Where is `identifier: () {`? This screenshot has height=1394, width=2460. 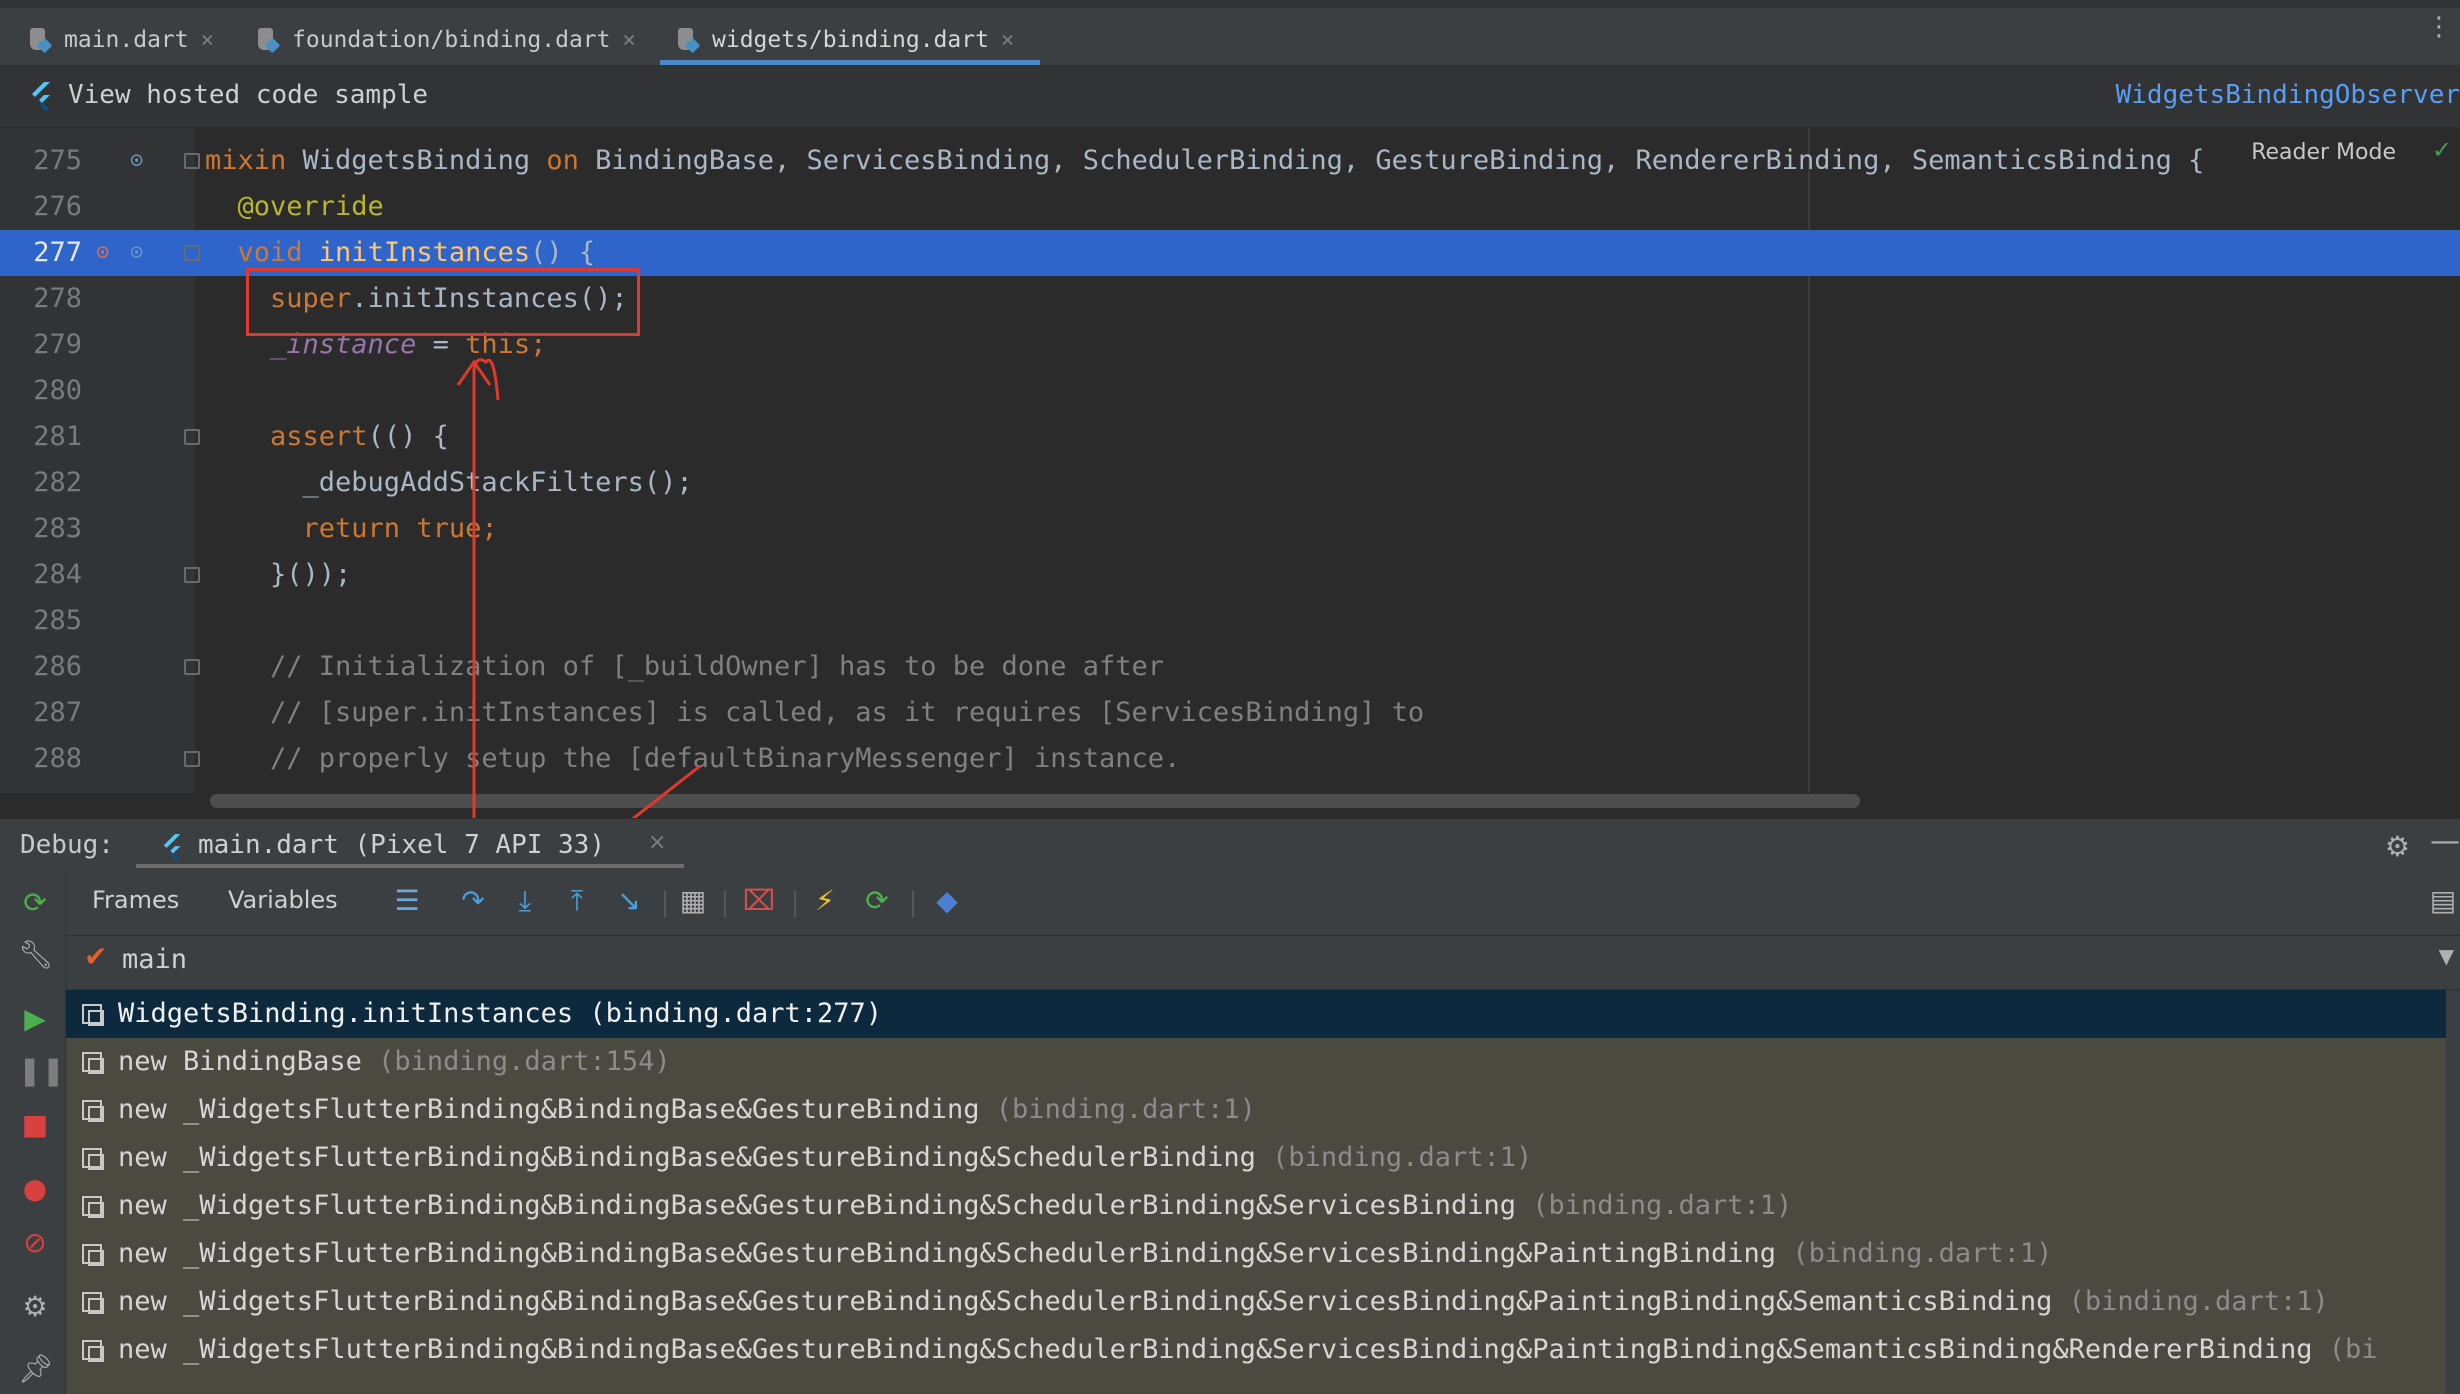
identifier: () { is located at coordinates (563, 252).